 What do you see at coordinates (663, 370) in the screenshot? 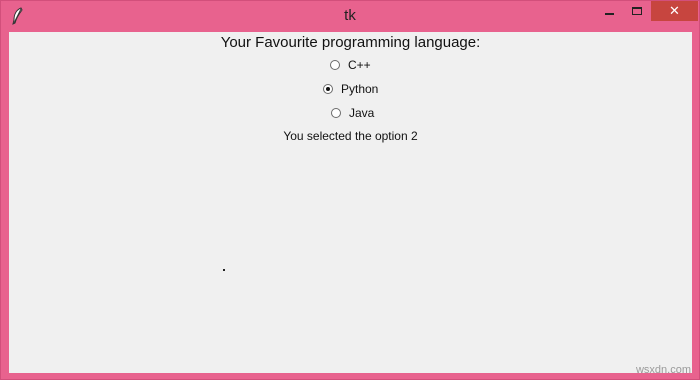
I see `watermark: wsxdn.com` at bounding box center [663, 370].